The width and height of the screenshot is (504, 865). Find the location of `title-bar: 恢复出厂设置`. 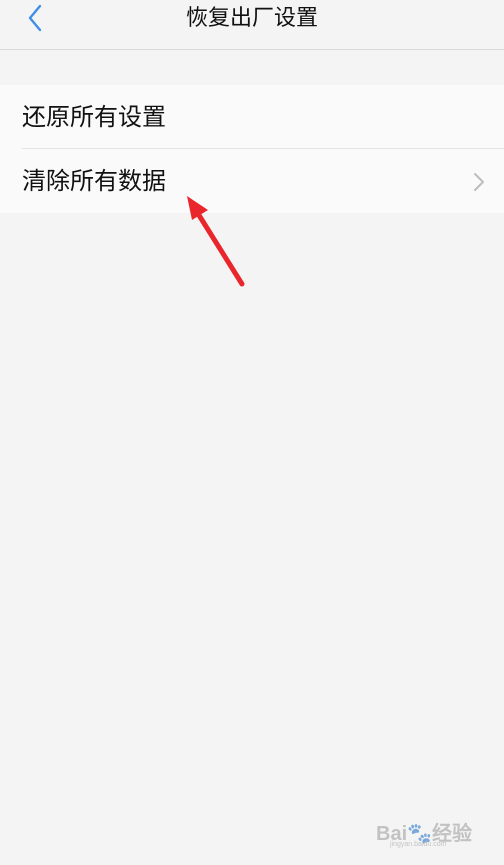

title-bar: 恢复出厂设置 is located at coordinates (252, 25).